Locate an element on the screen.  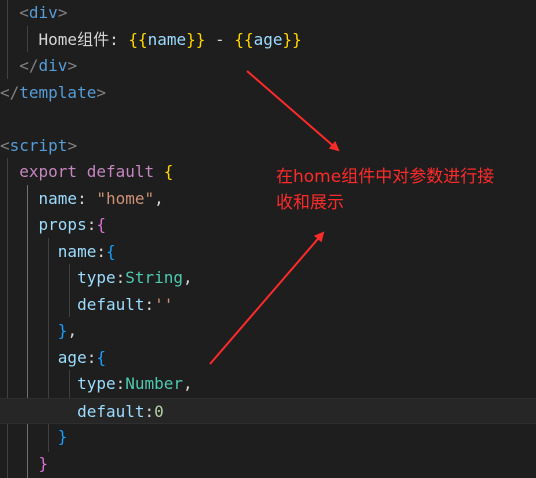
arrow-to-template is located at coordinates (293, 111).